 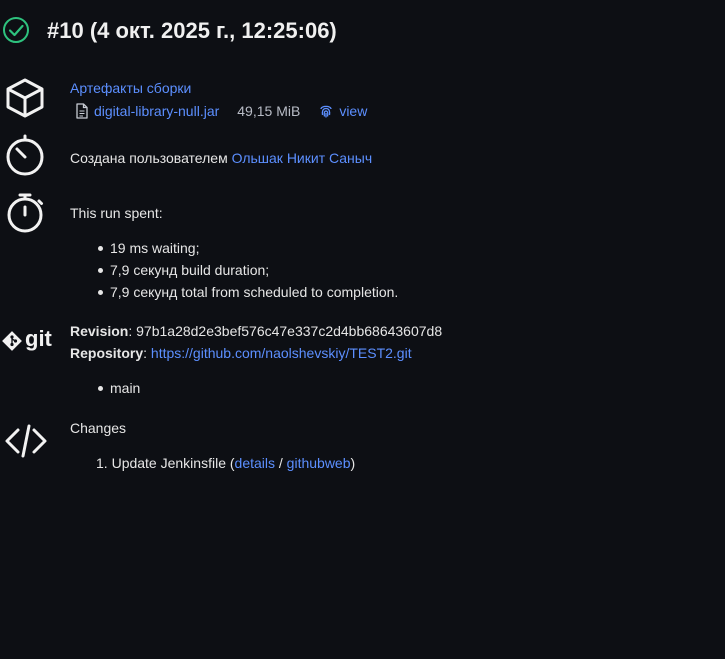 What do you see at coordinates (151, 158) in the screenshot?
I see `created-by-label: Создана пользователем` at bounding box center [151, 158].